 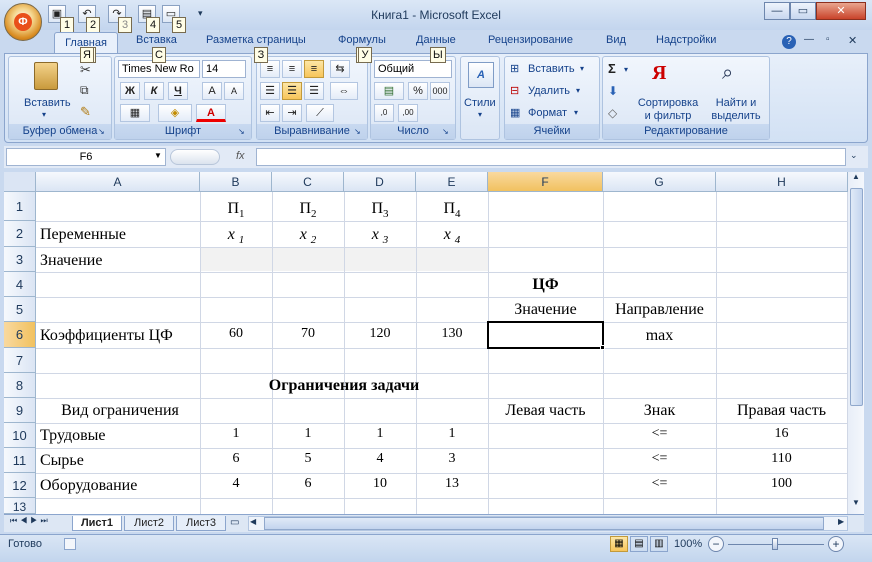 What do you see at coordinates (452, 182) in the screenshot?
I see `column-header-e: E` at bounding box center [452, 182].